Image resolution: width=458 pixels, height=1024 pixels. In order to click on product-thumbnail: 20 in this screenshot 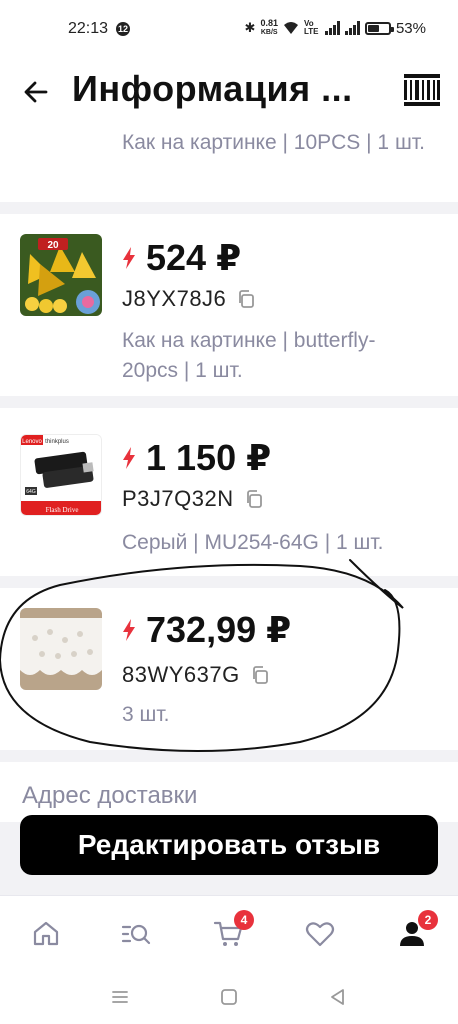, I will do `click(61, 275)`.